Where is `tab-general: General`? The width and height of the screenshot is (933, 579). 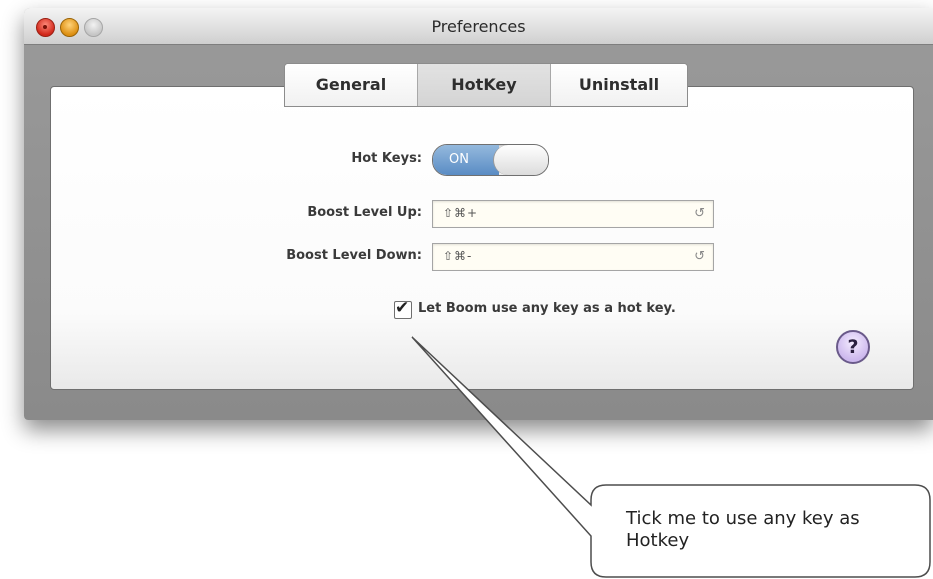
tab-general: General is located at coordinates (351, 85).